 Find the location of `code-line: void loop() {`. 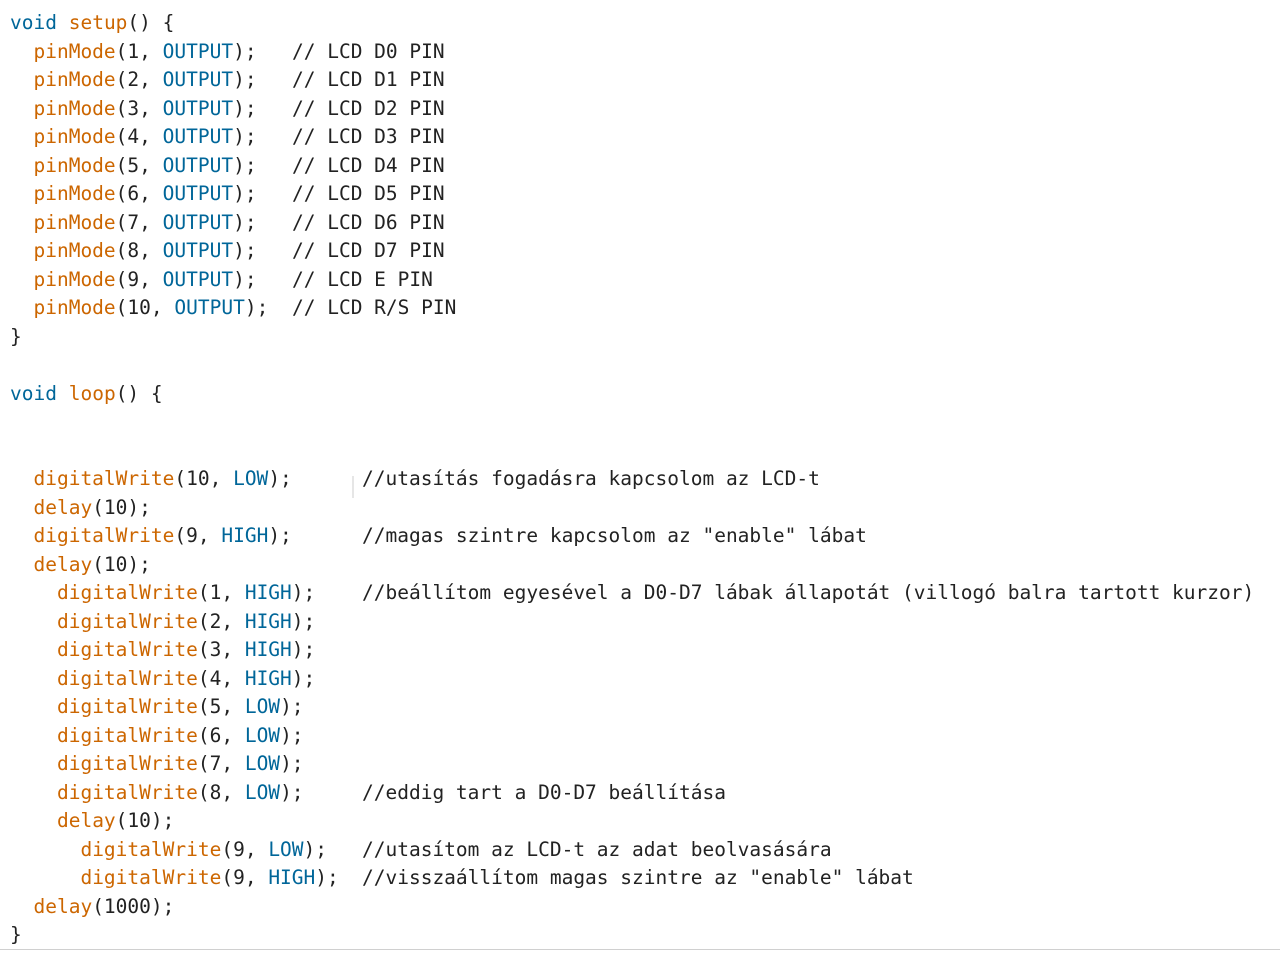

code-line: void loop() { is located at coordinates (86, 394).